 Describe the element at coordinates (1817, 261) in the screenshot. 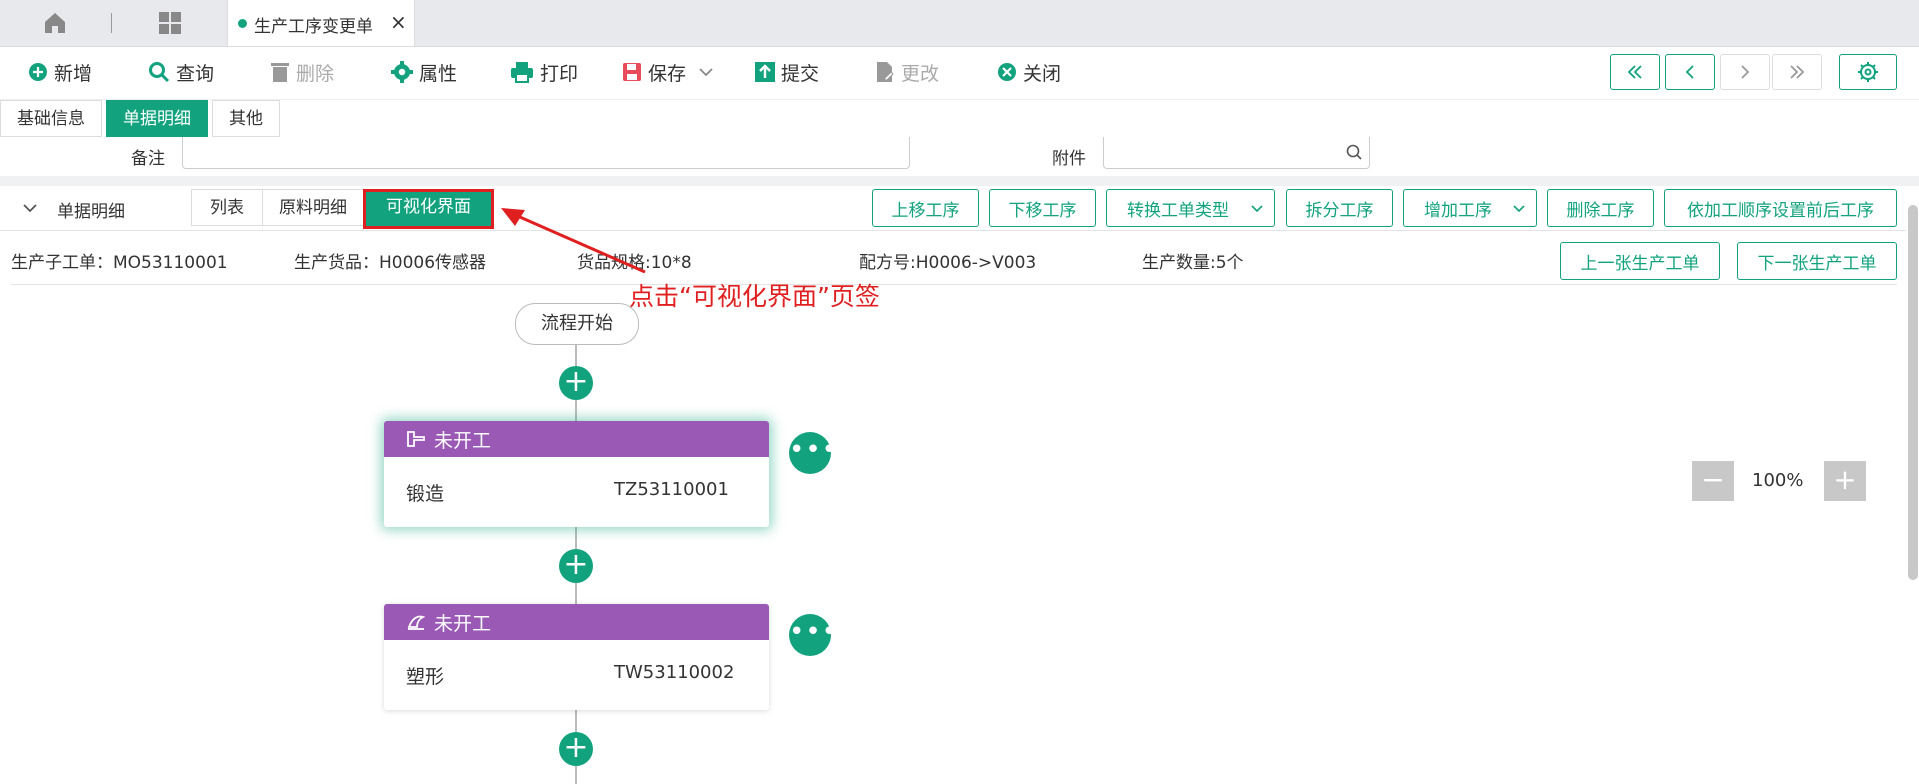

I see `next-production-order-button: 下一张生产工单` at that location.